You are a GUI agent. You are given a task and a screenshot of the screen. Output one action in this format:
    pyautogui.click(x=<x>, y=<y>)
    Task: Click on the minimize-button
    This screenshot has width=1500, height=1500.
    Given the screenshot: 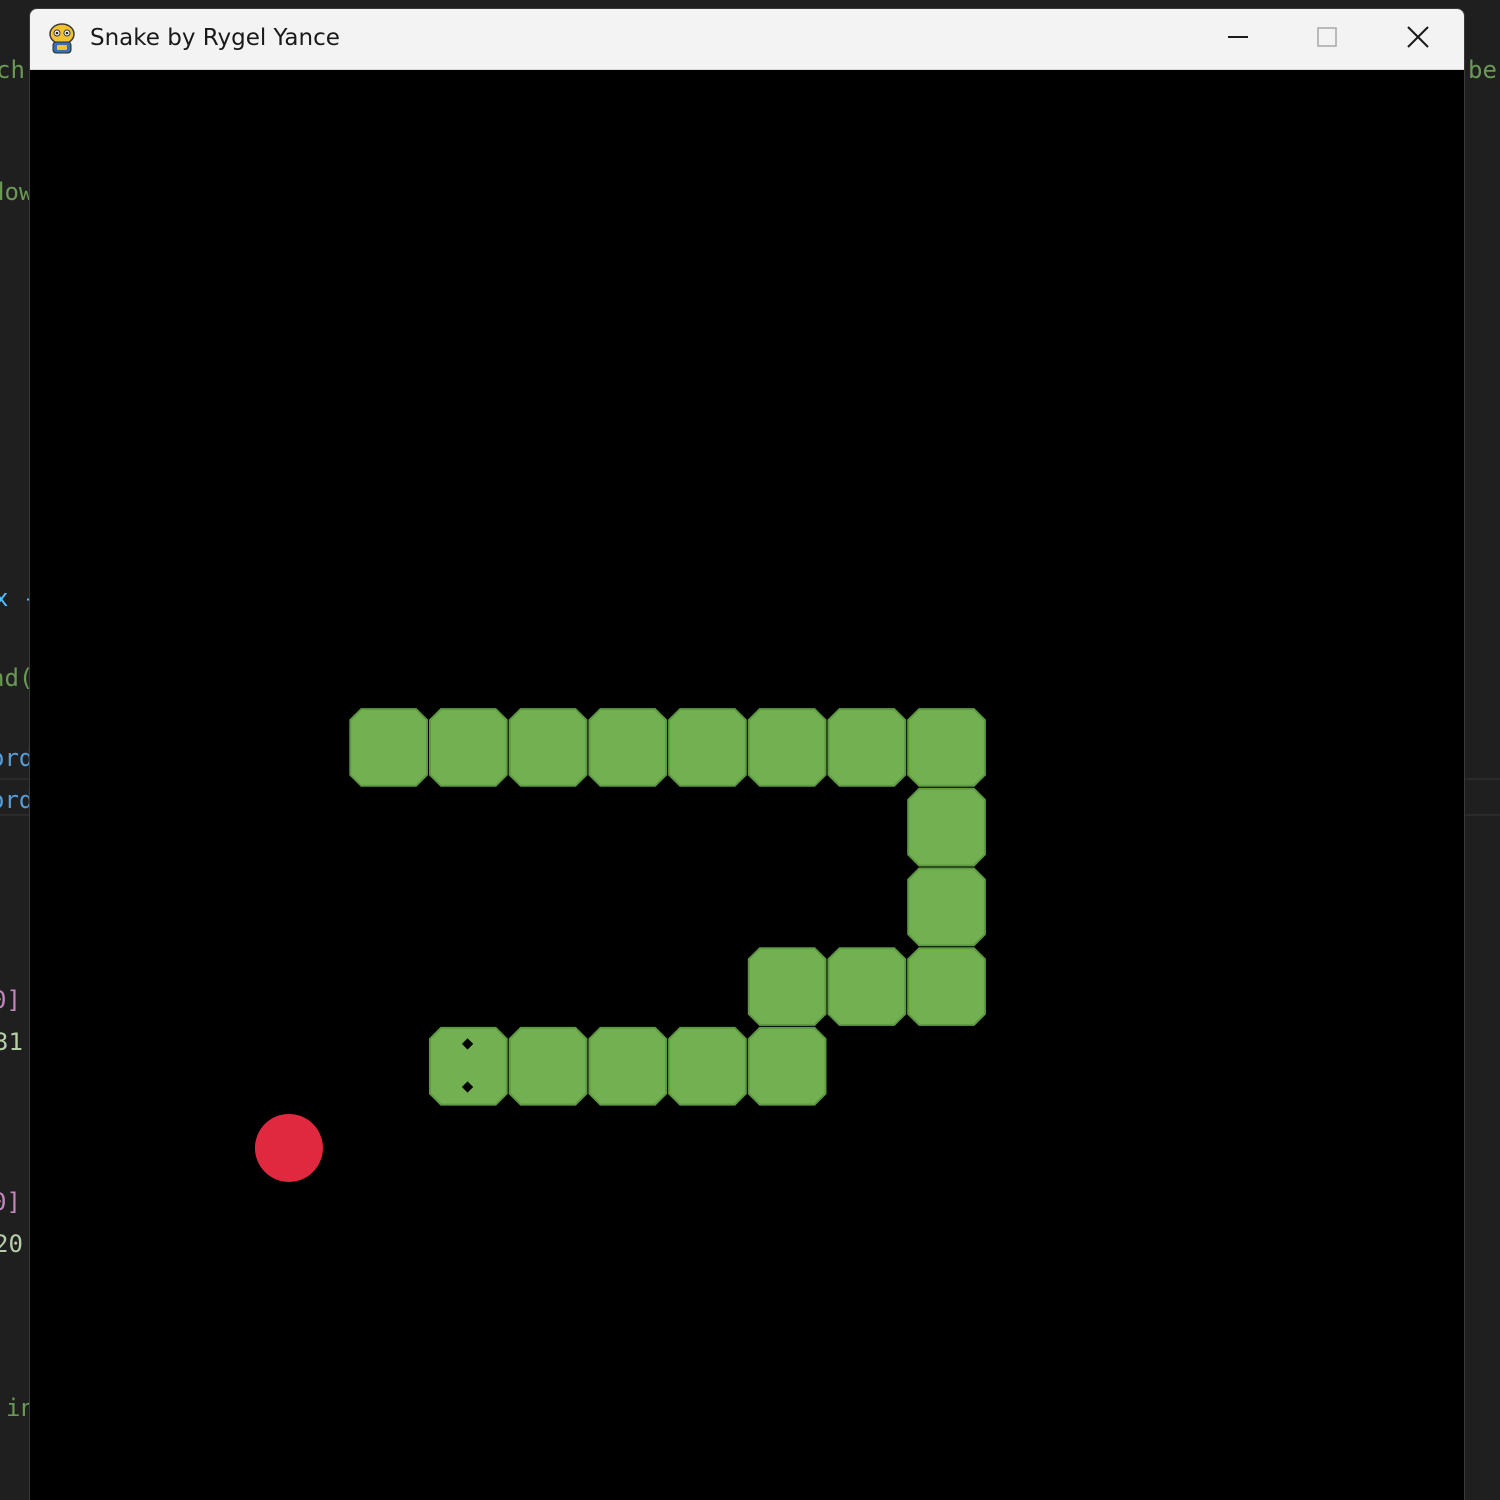 What is the action you would take?
    pyautogui.click(x=1238, y=39)
    